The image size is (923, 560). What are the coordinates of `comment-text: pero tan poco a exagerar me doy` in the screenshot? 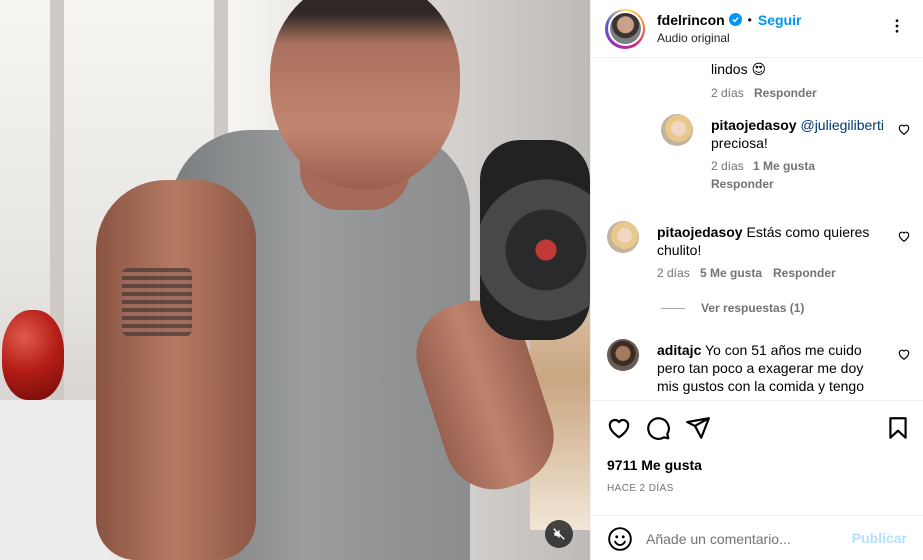 It's located at (760, 368).